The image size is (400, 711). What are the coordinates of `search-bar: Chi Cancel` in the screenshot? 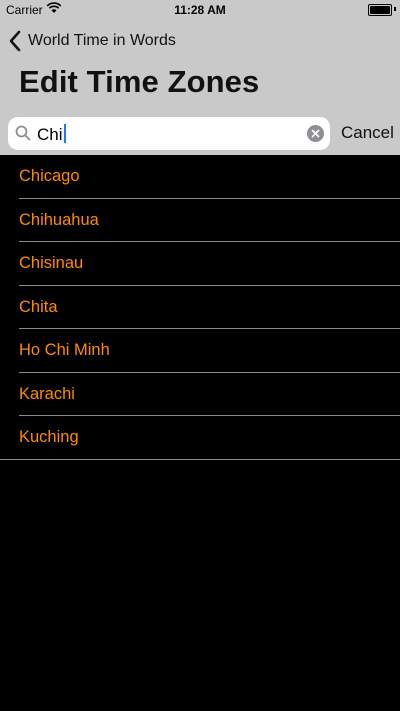 It's located at (200, 134).